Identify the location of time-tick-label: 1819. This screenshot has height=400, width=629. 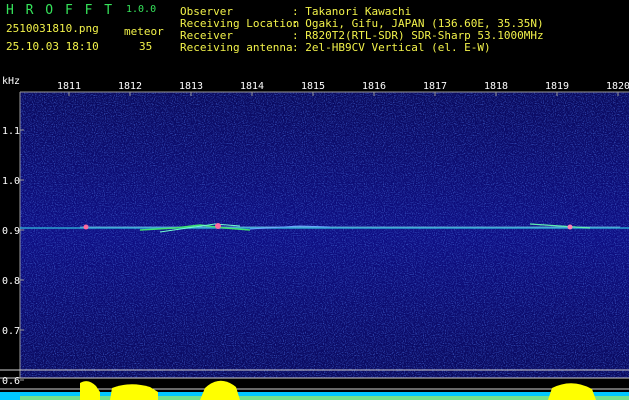
(557, 86).